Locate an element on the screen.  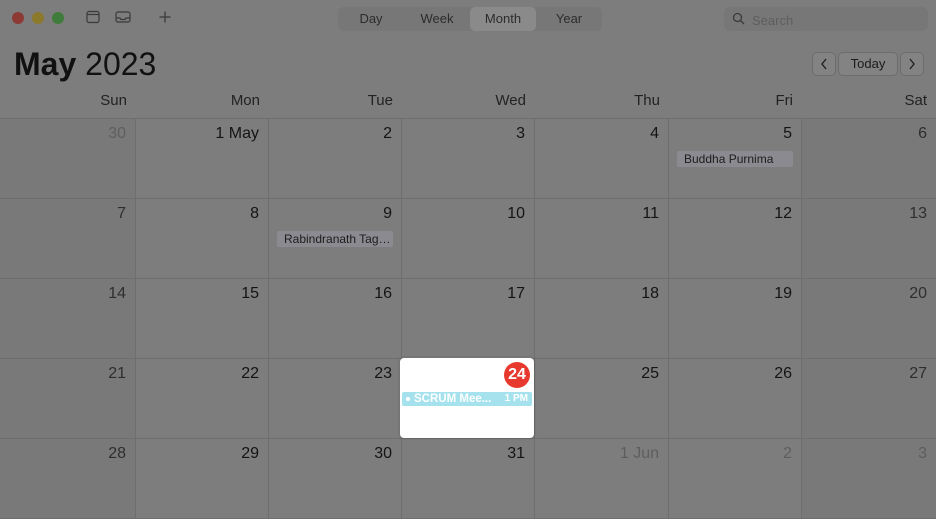
day-cell: 20 is located at coordinates (869, 319).